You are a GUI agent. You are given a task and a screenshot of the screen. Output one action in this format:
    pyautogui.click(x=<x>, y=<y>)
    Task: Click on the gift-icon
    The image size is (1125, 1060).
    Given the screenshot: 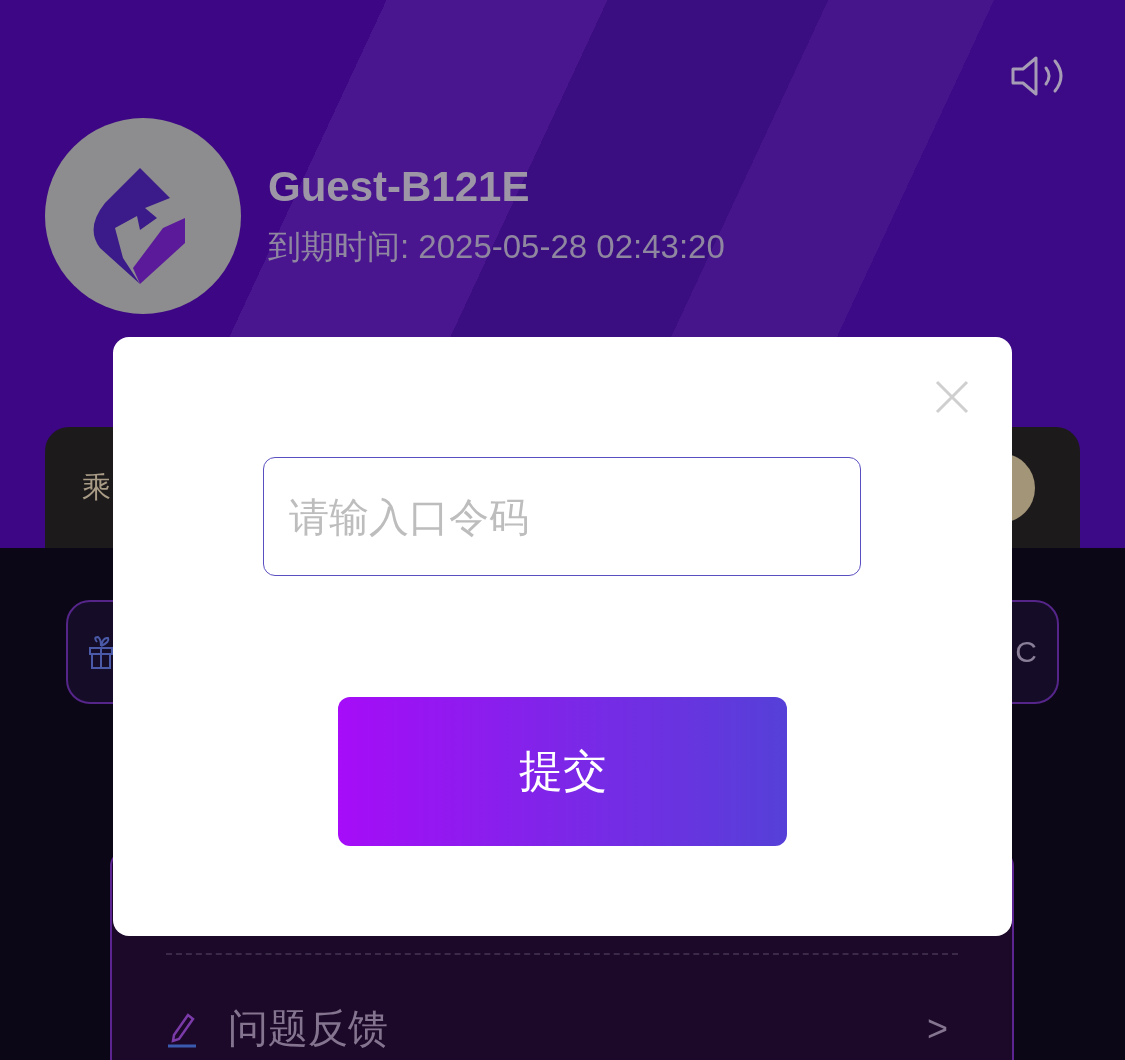 What is the action you would take?
    pyautogui.click(x=101, y=652)
    